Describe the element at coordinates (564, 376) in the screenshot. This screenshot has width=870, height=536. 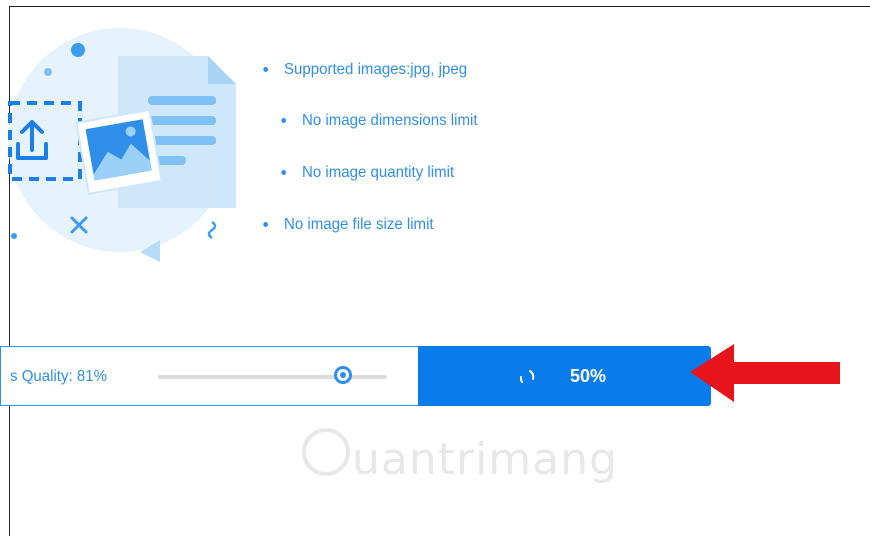
I see `compress-progress-button: 50%` at that location.